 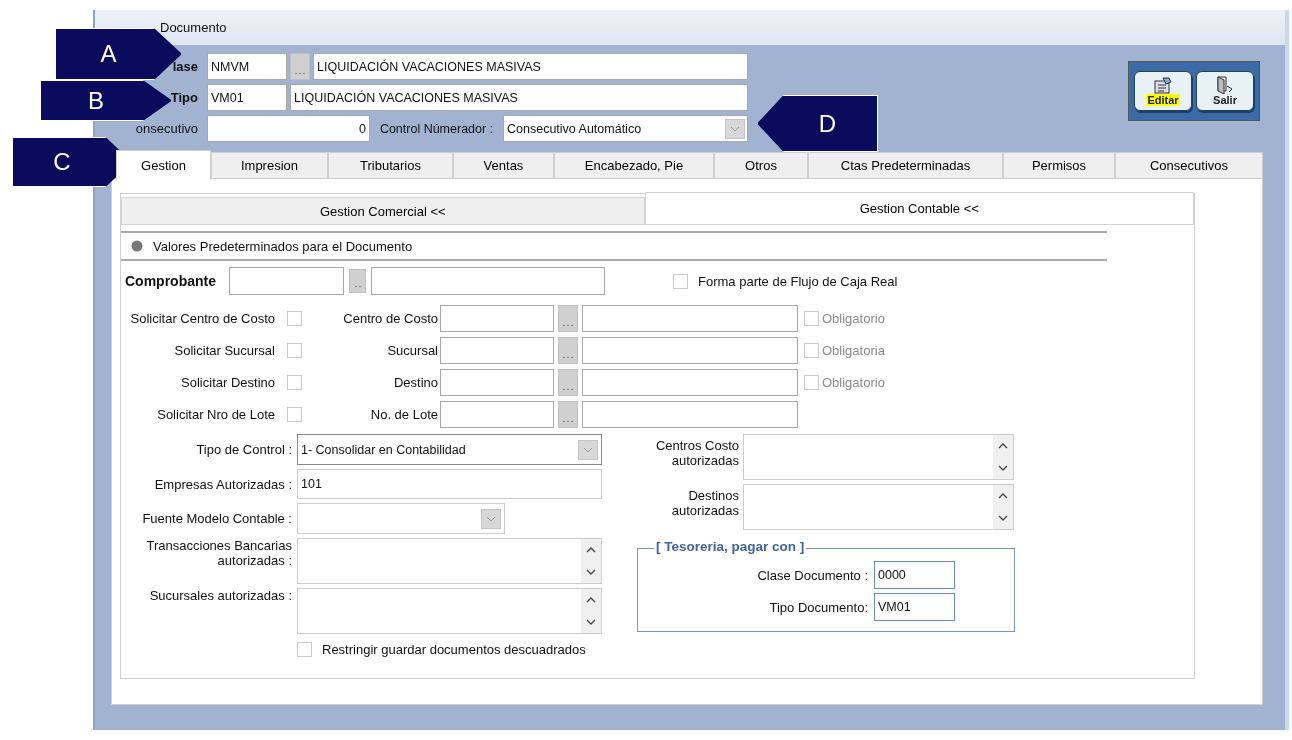 What do you see at coordinates (202, 318) in the screenshot?
I see `checkbox-label: Solicitar Centro de Costo` at bounding box center [202, 318].